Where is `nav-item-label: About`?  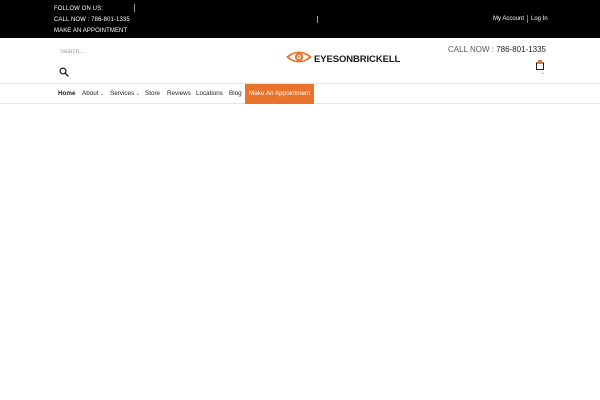
nav-item-label: About is located at coordinates (90, 93).